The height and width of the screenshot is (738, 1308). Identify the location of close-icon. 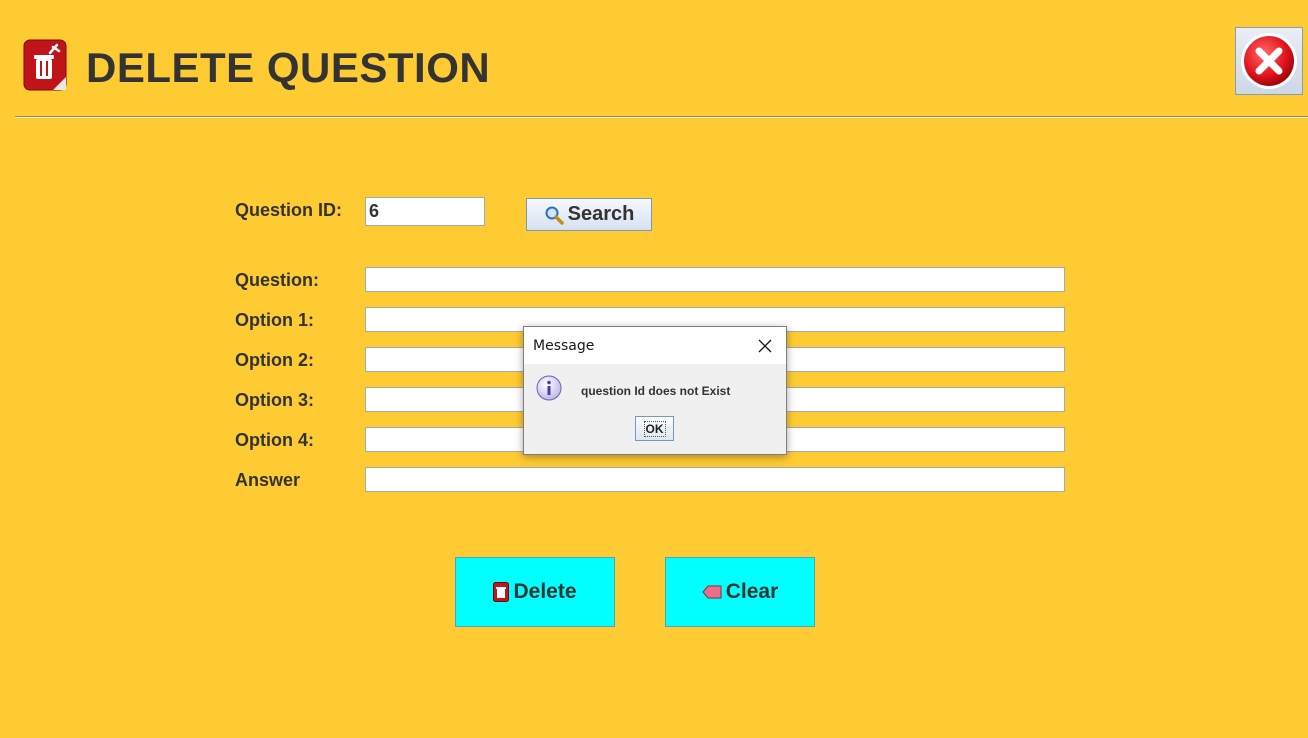
(765, 346).